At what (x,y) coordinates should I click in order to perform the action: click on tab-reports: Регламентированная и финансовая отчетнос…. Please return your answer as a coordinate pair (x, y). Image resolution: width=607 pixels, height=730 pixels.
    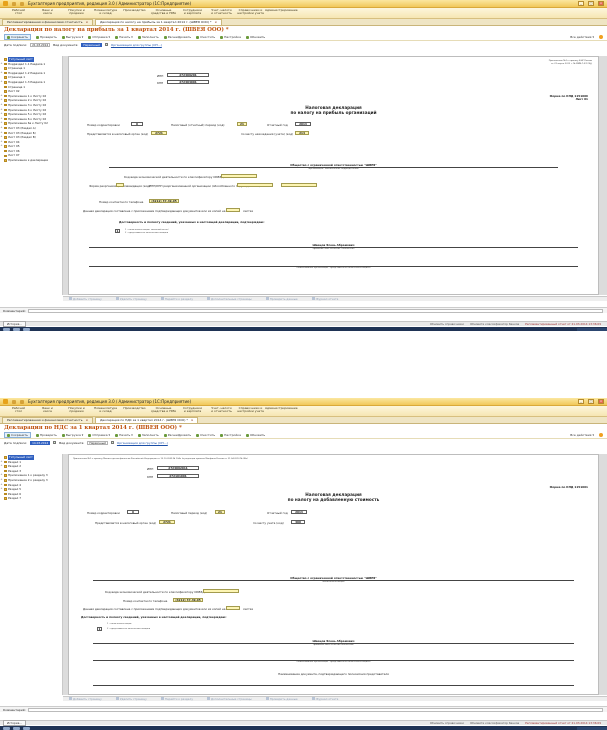
    Looking at the image, I should click on (48, 22).